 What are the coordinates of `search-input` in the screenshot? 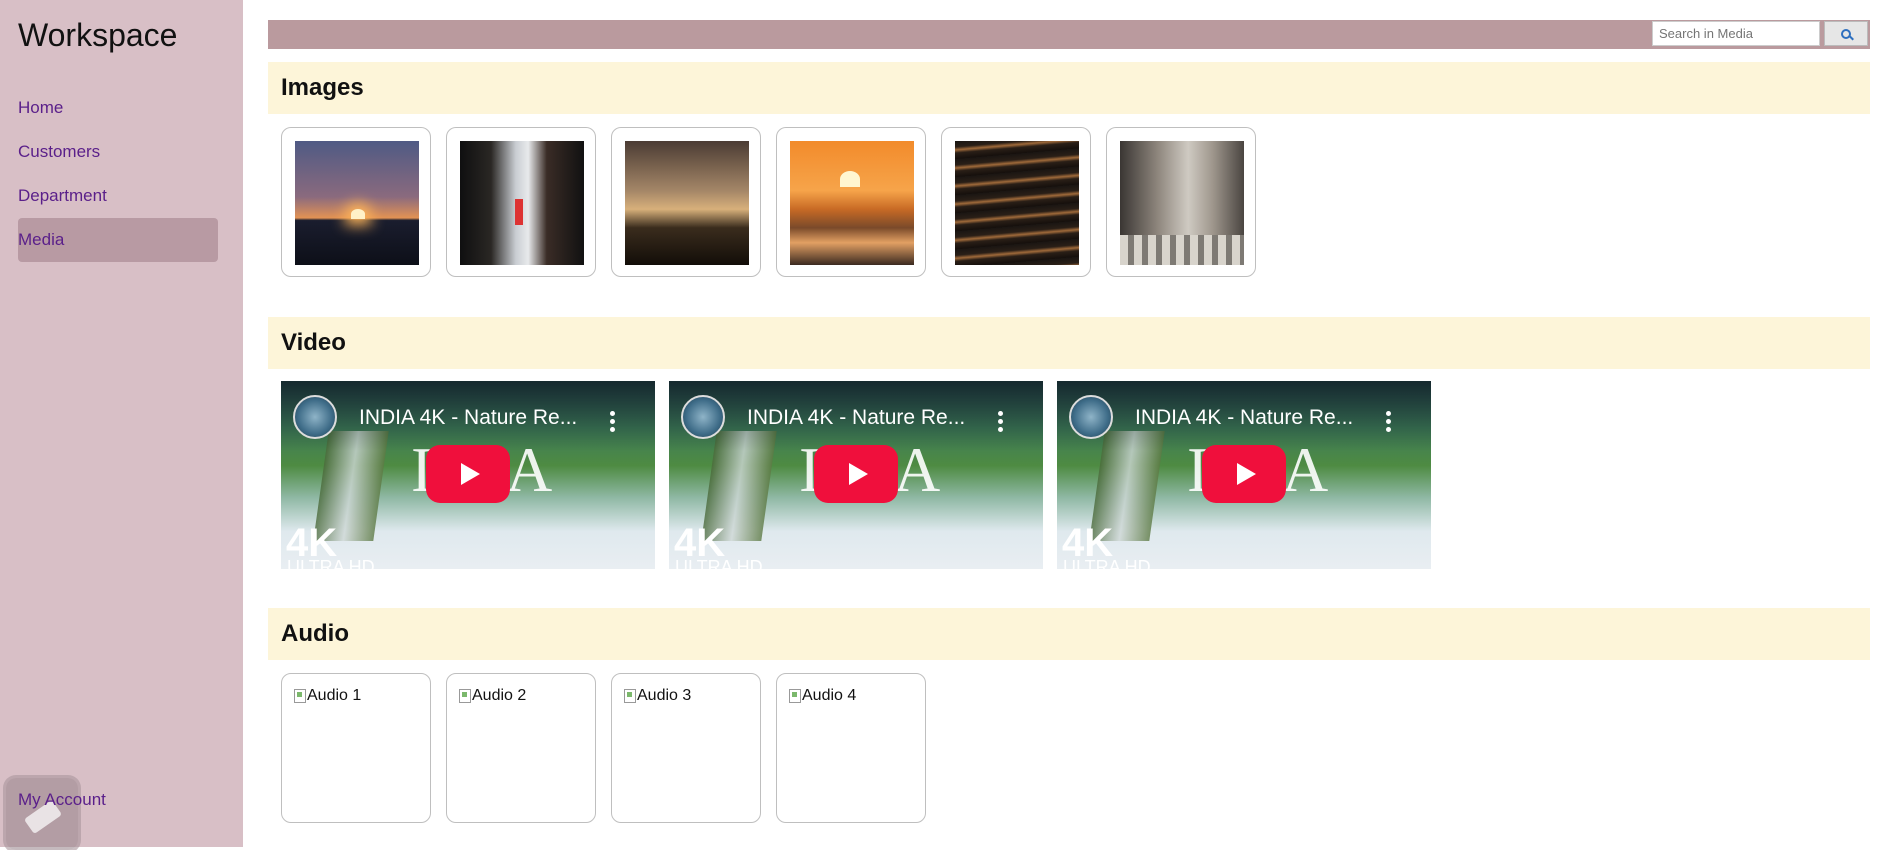 It's located at (1736, 33).